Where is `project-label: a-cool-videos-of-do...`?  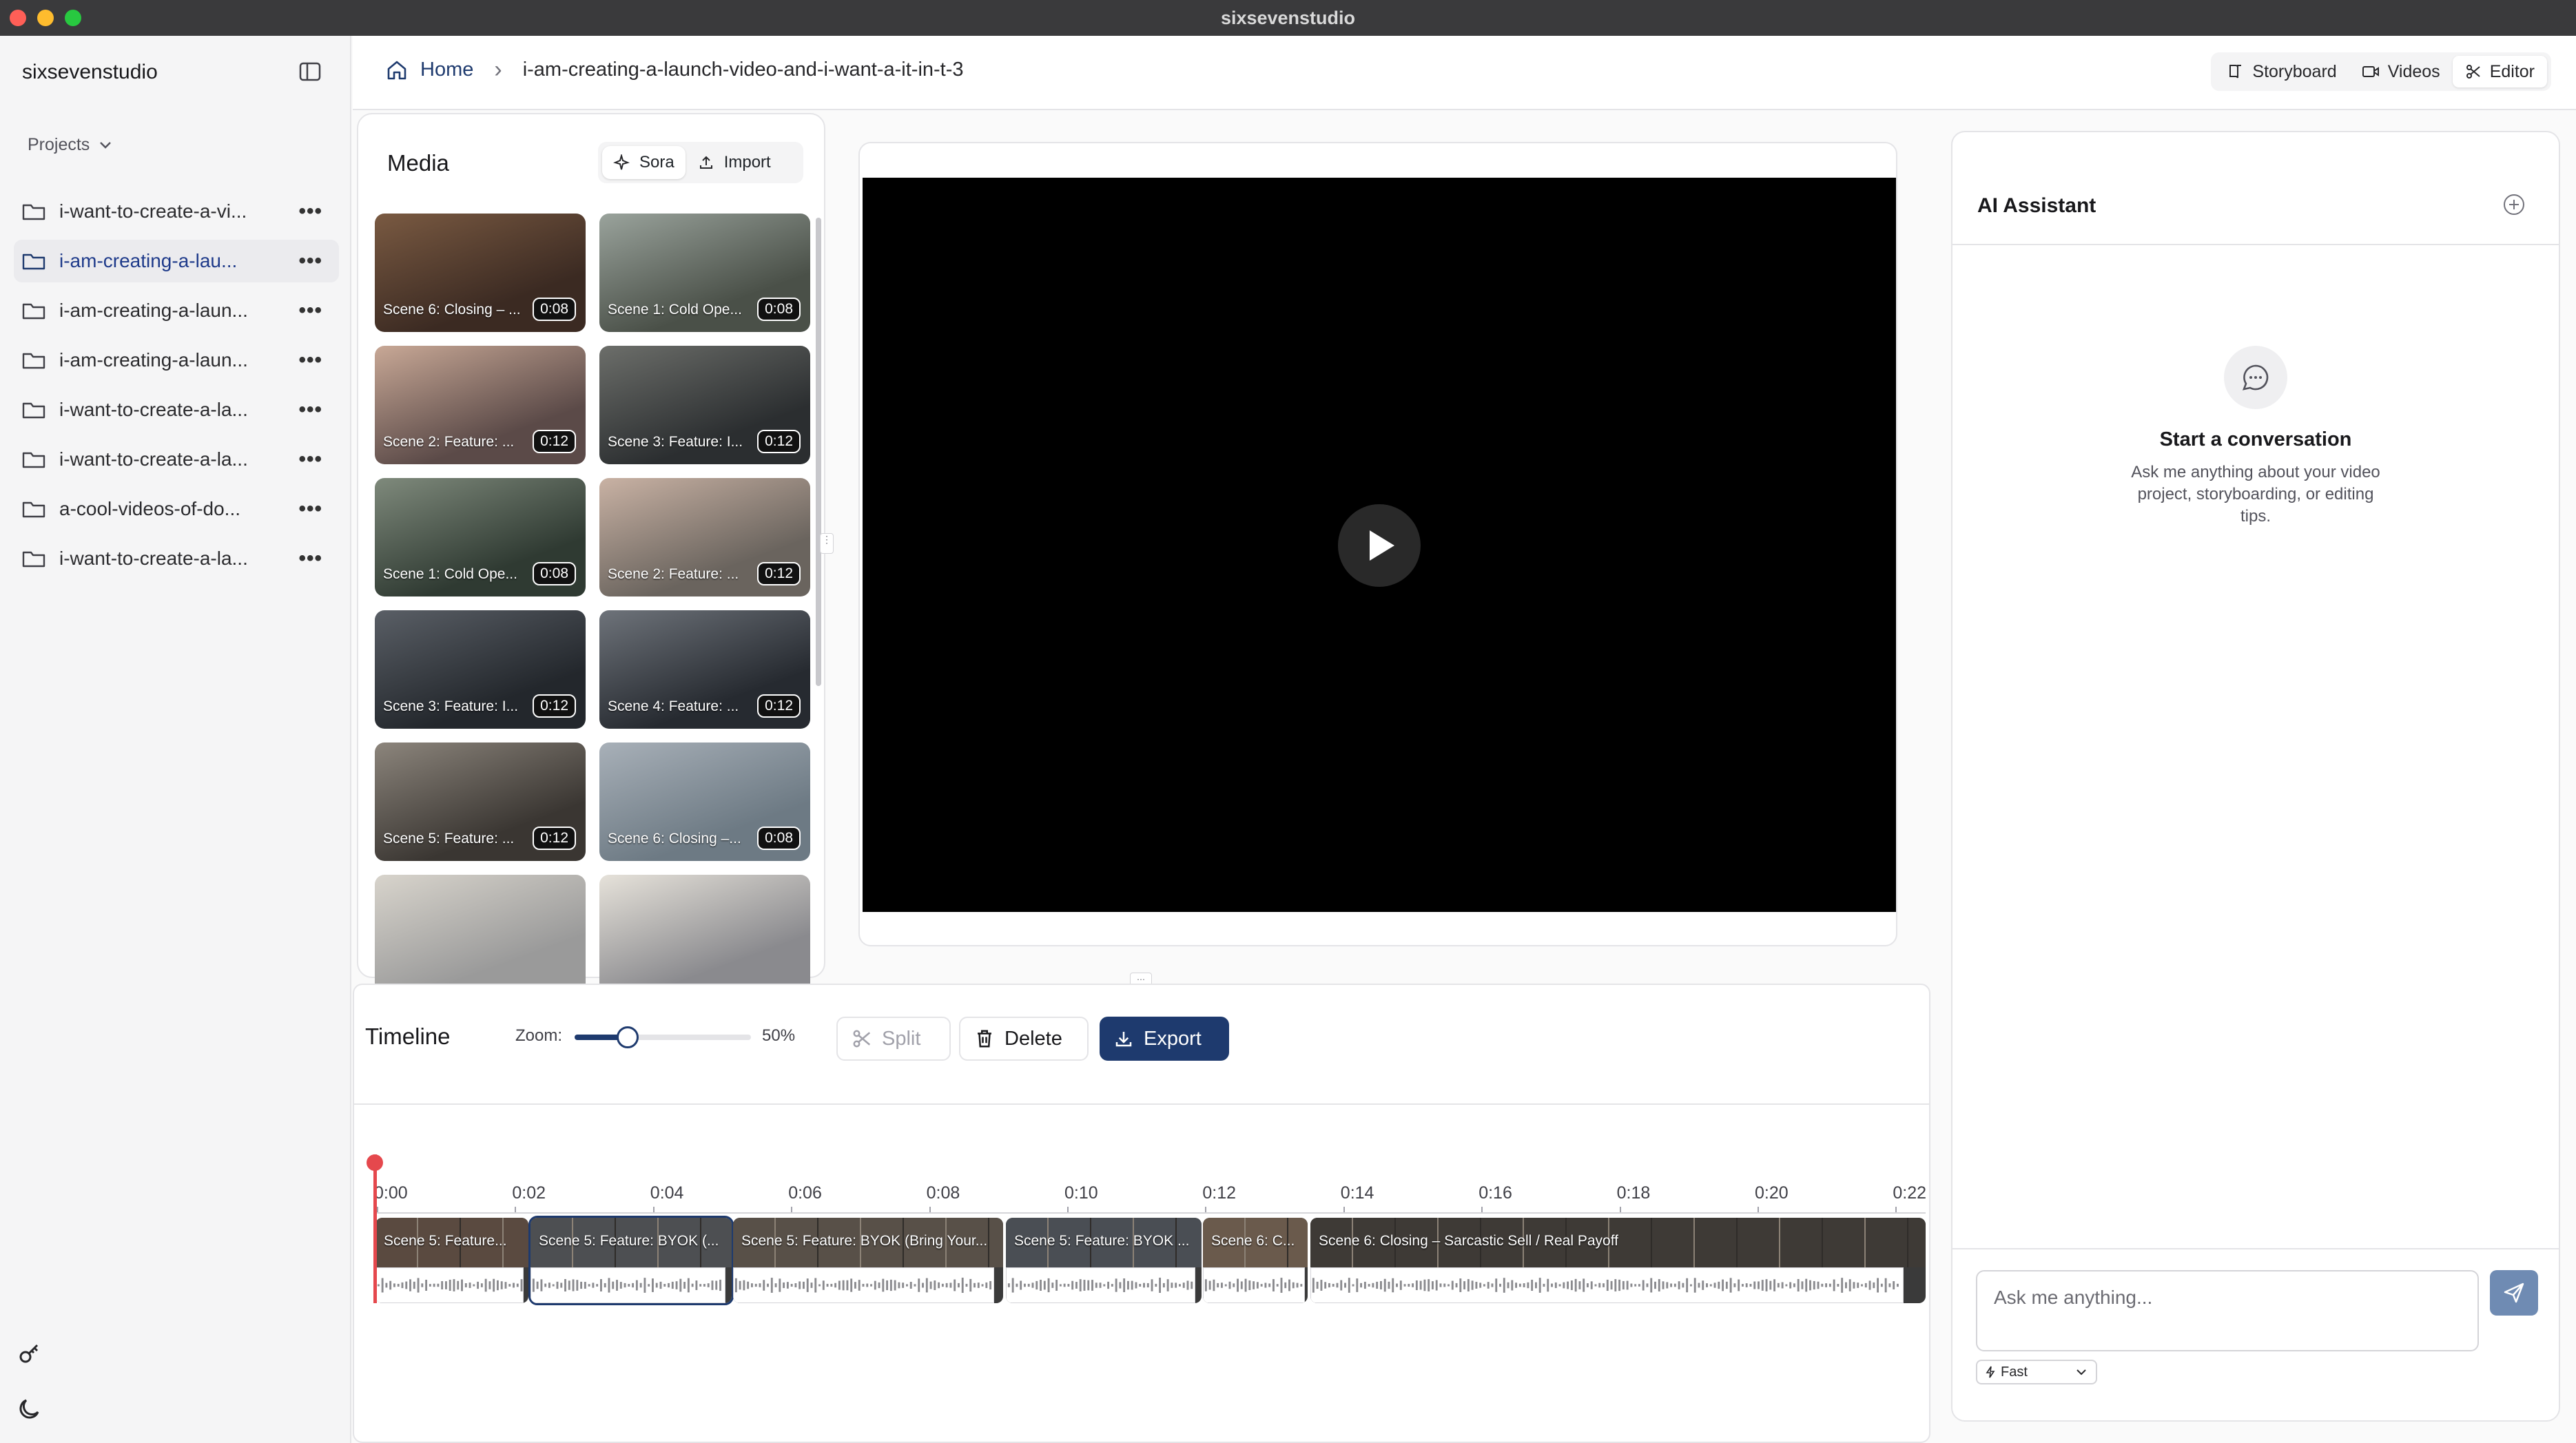 project-label: a-cool-videos-of-do... is located at coordinates (150, 509).